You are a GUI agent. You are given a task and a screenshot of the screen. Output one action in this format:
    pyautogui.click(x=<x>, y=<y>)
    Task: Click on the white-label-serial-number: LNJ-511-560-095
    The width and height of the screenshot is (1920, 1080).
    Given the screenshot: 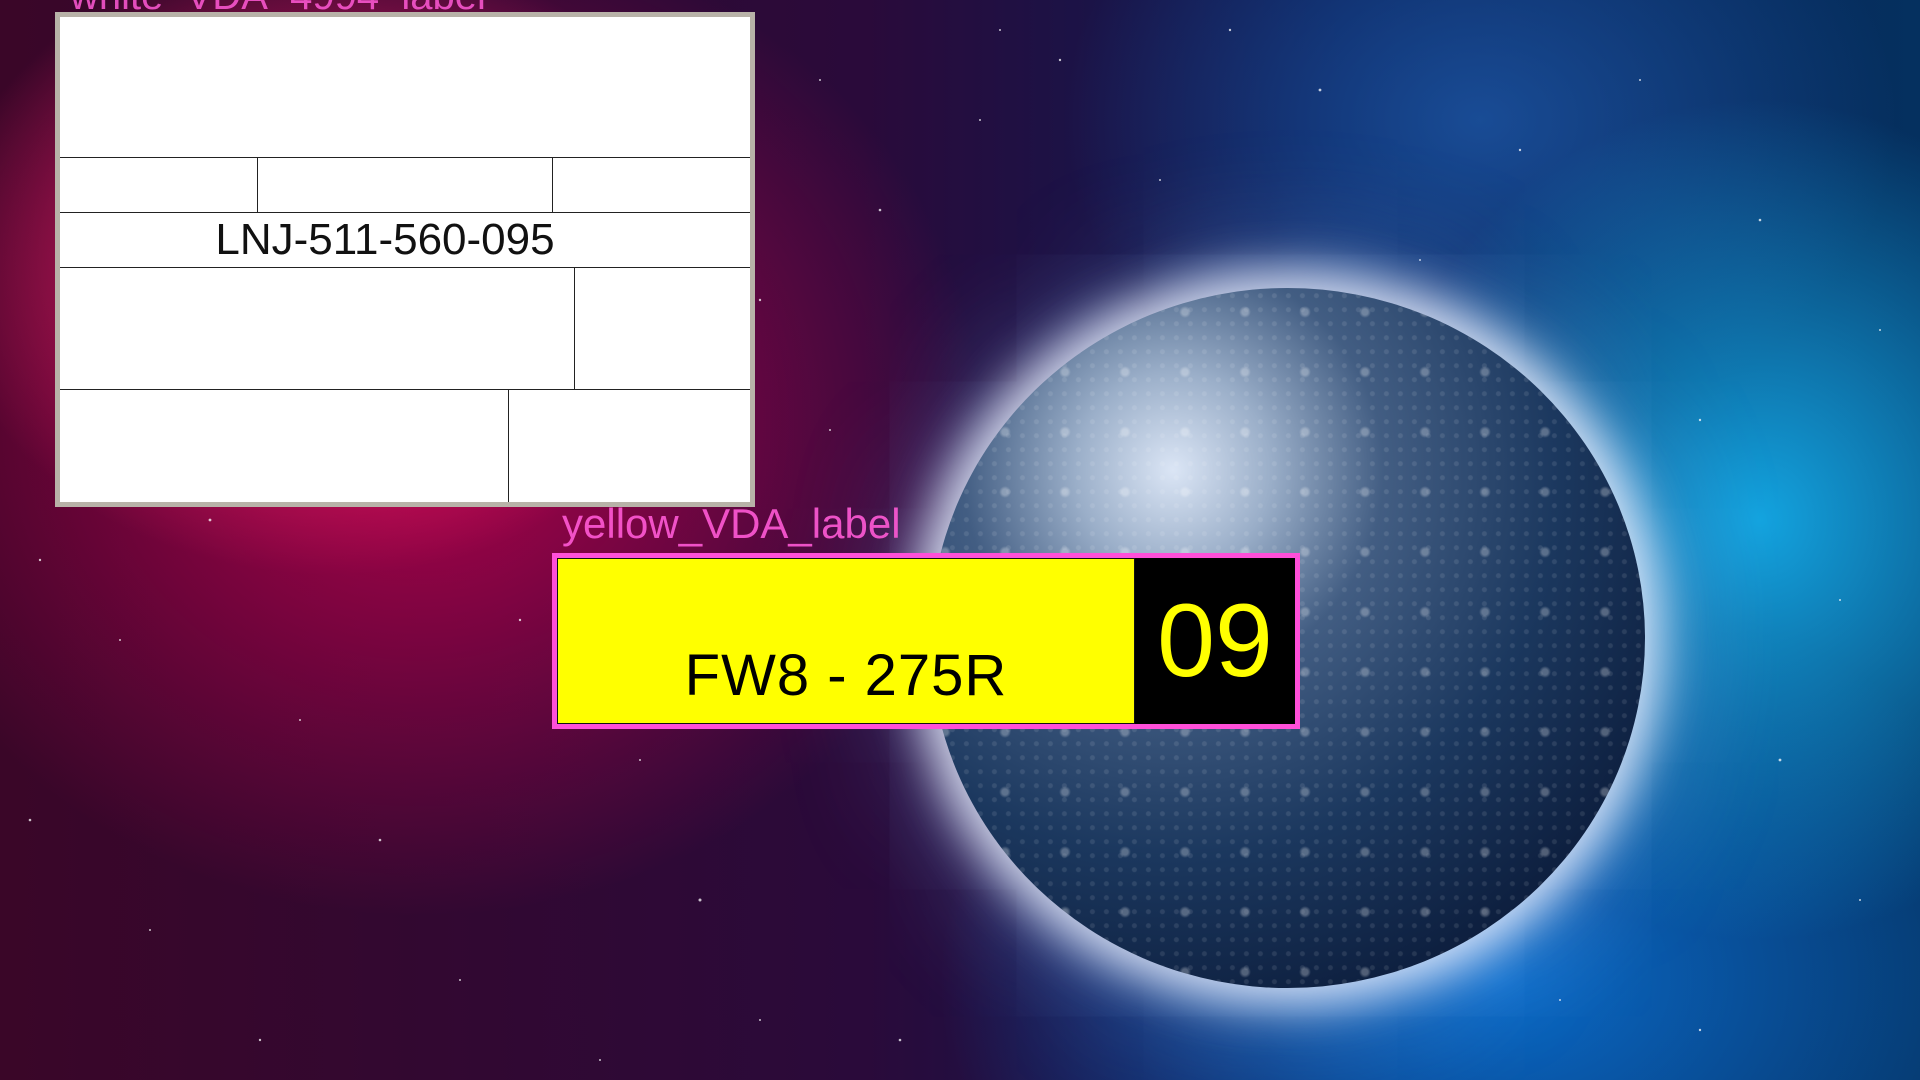 What is the action you would take?
    pyautogui.click(x=385, y=239)
    